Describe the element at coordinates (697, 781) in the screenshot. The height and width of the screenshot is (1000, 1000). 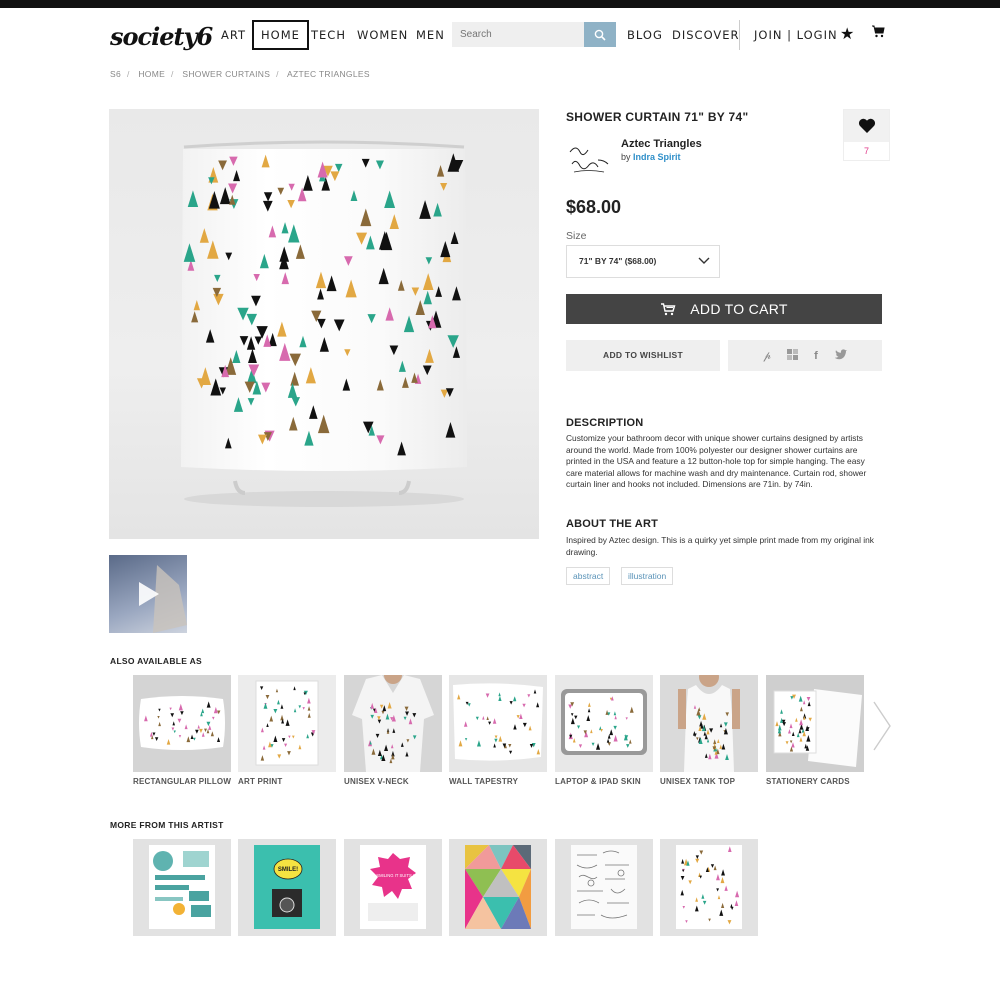
I see `label-unisex-tank-top: UNISEX TANK TOP` at that location.